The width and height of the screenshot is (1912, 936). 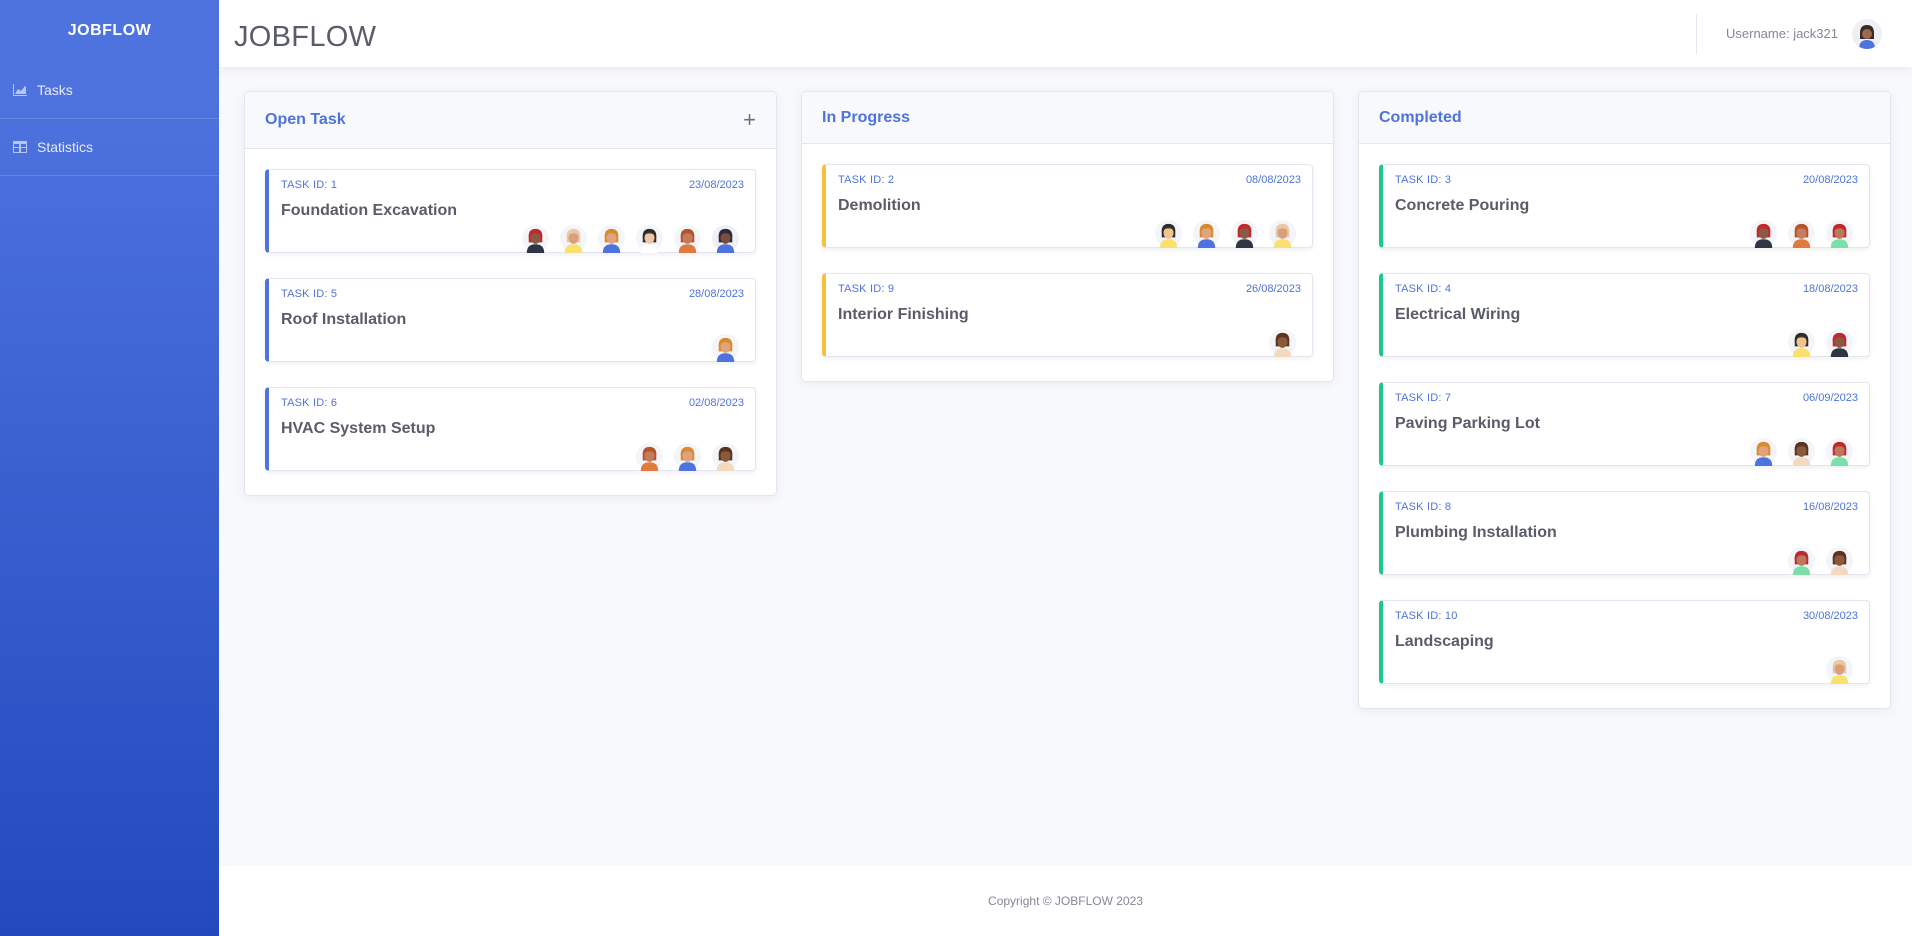 I want to click on table-icon, so click(x=20, y=147).